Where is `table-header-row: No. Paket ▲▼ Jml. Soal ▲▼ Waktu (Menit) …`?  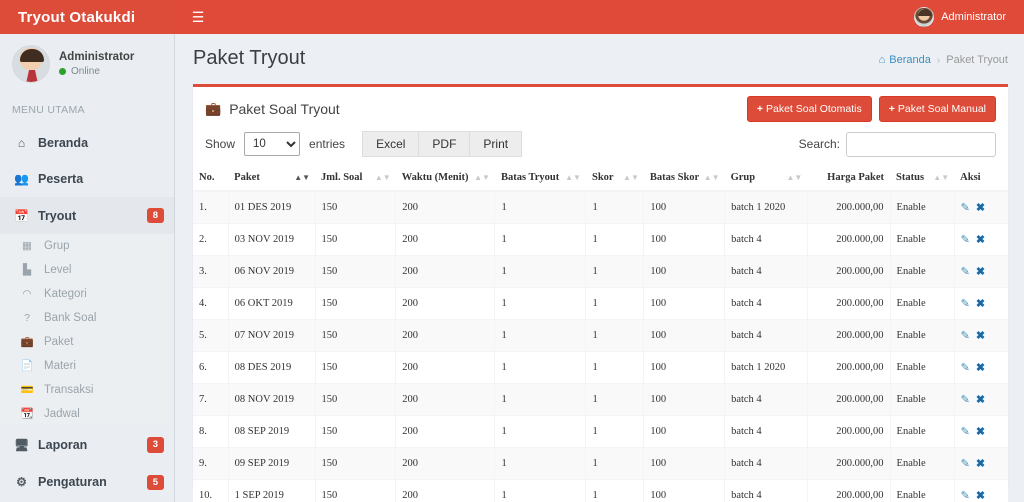
table-header-row: No. Paket ▲▼ Jml. Soal ▲▼ Waktu (Menit) … is located at coordinates (600, 178).